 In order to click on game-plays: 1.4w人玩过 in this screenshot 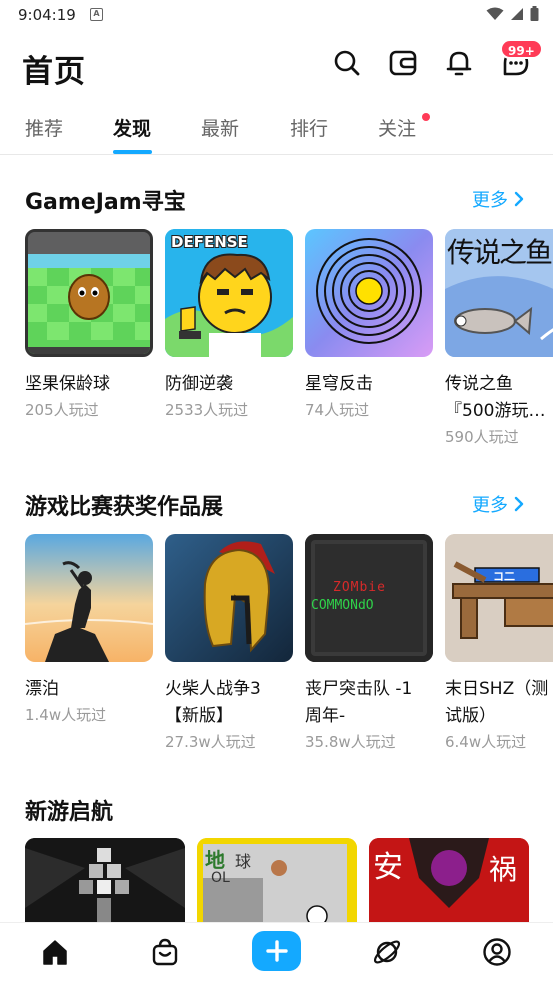, I will do `click(66, 715)`.